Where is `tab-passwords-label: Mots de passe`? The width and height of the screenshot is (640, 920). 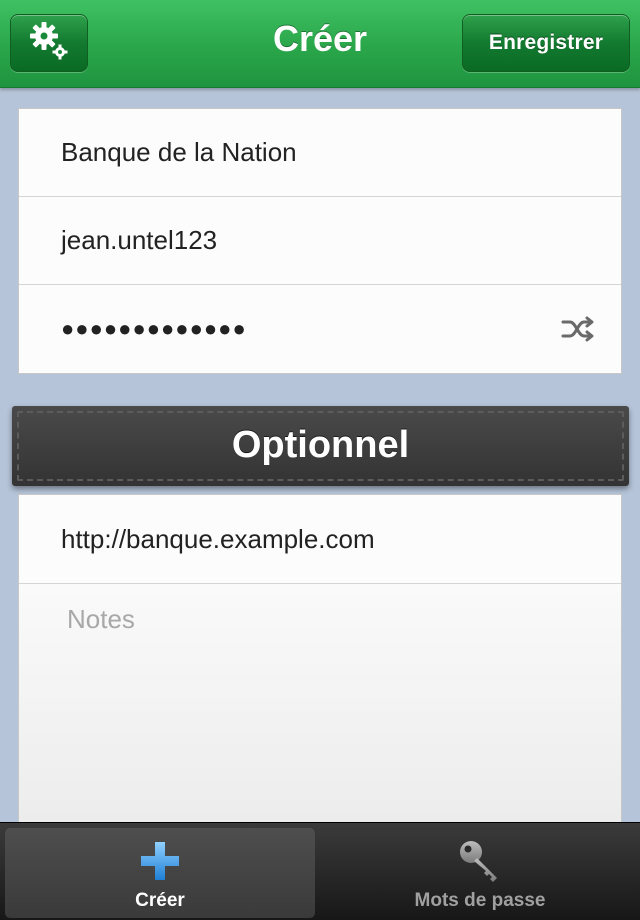
tab-passwords-label: Mots de passe is located at coordinates (480, 900).